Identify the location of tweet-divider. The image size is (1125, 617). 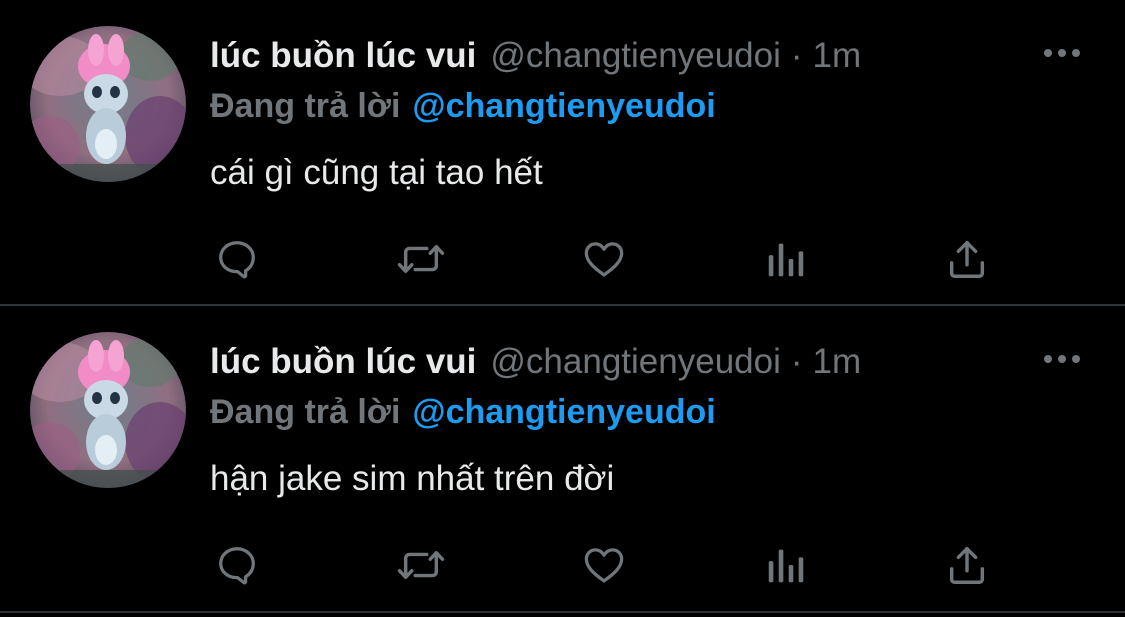
(562, 612).